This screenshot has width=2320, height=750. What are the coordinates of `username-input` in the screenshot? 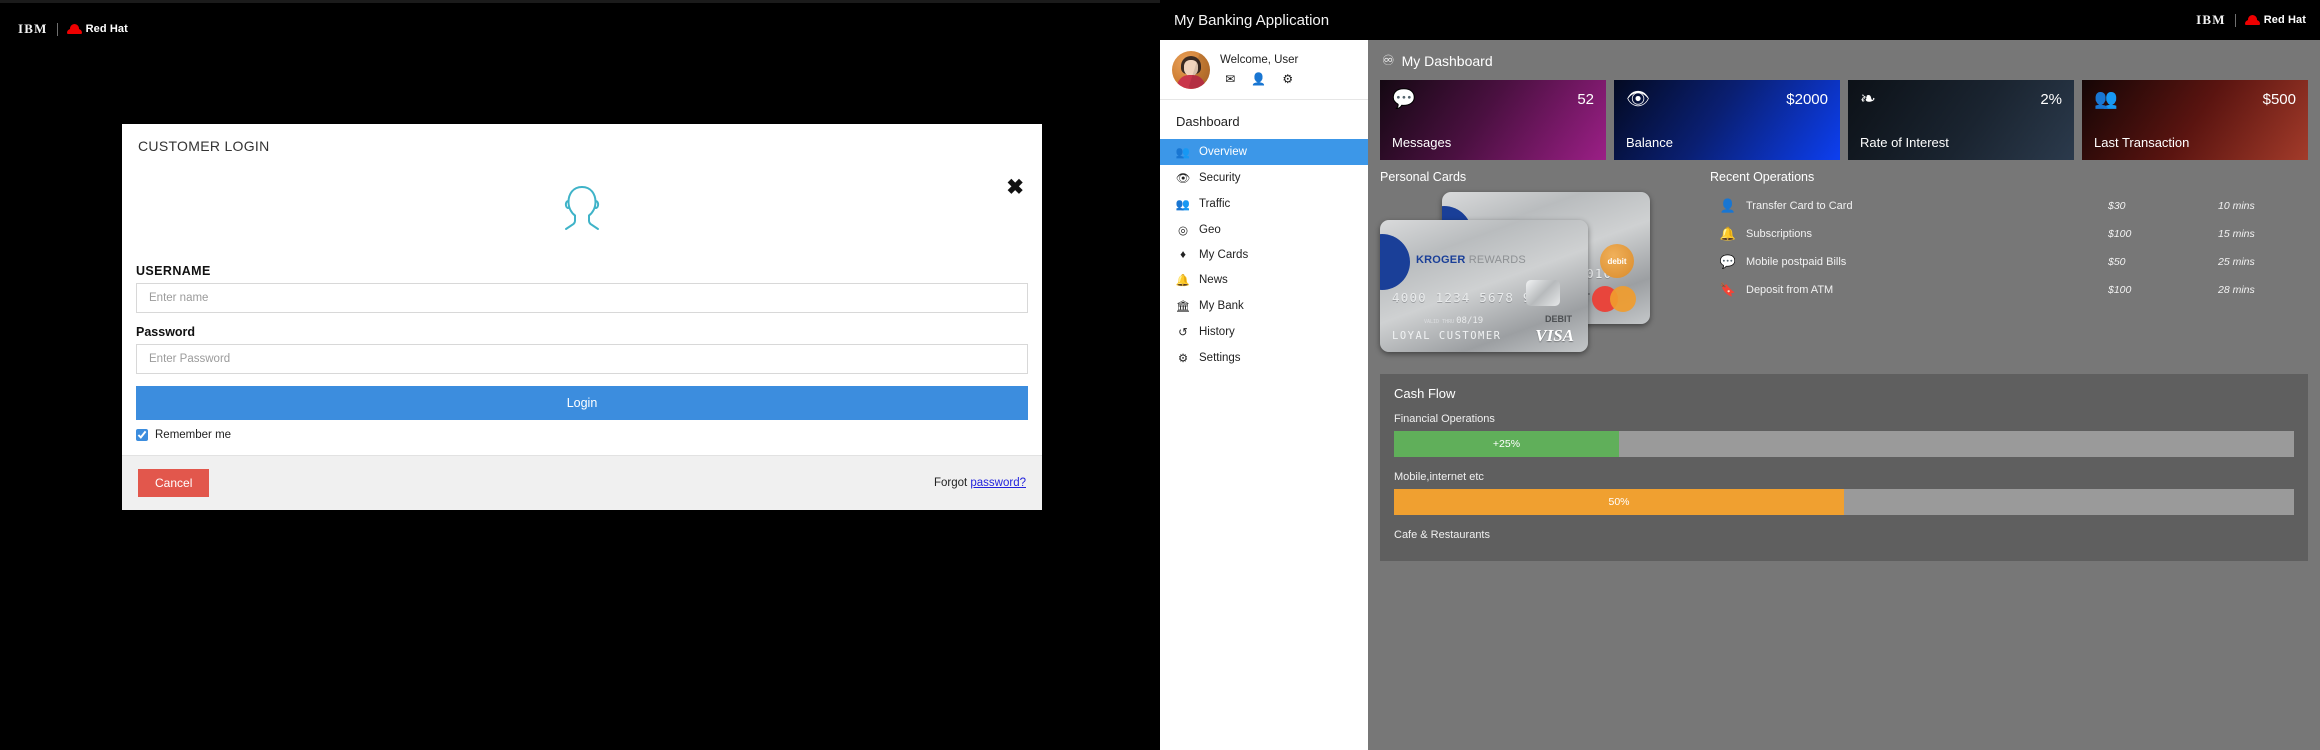 It's located at (582, 298).